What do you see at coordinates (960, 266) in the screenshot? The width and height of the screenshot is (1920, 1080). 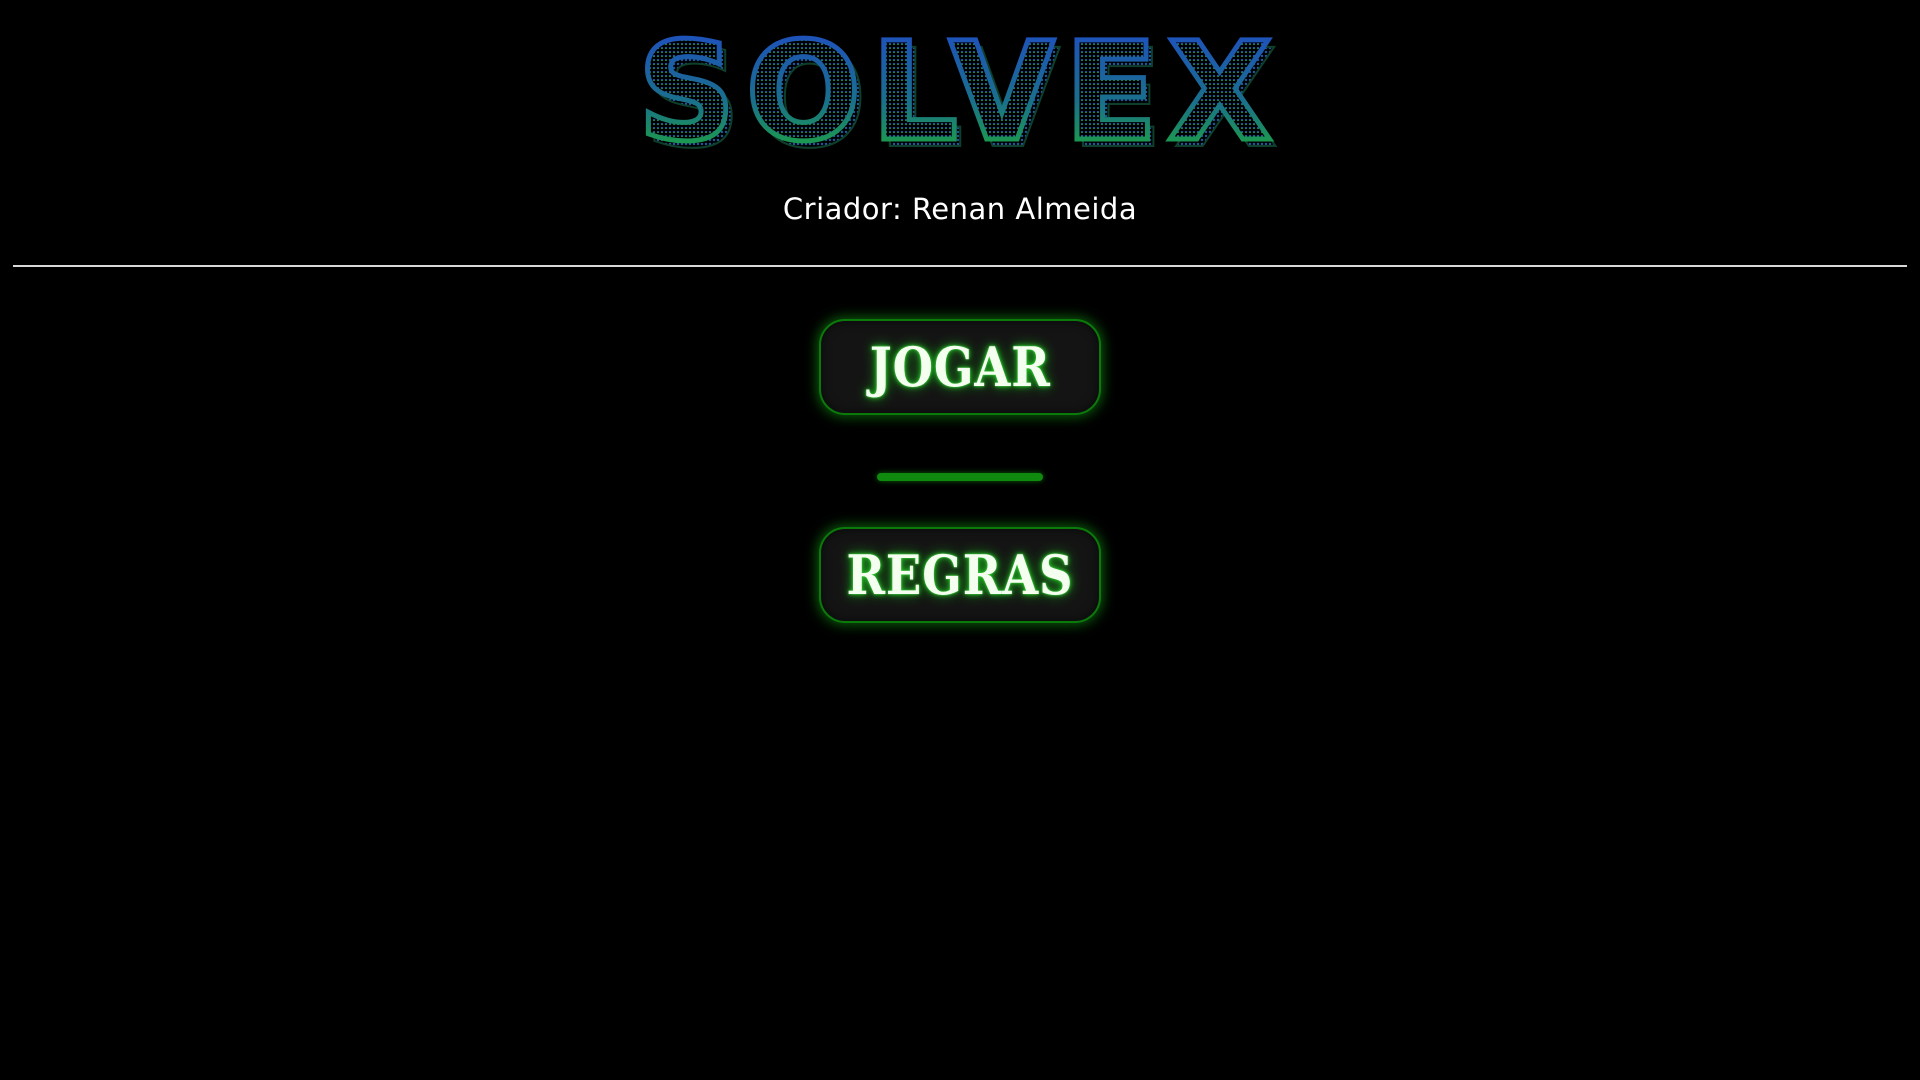 I see `header-divider` at bounding box center [960, 266].